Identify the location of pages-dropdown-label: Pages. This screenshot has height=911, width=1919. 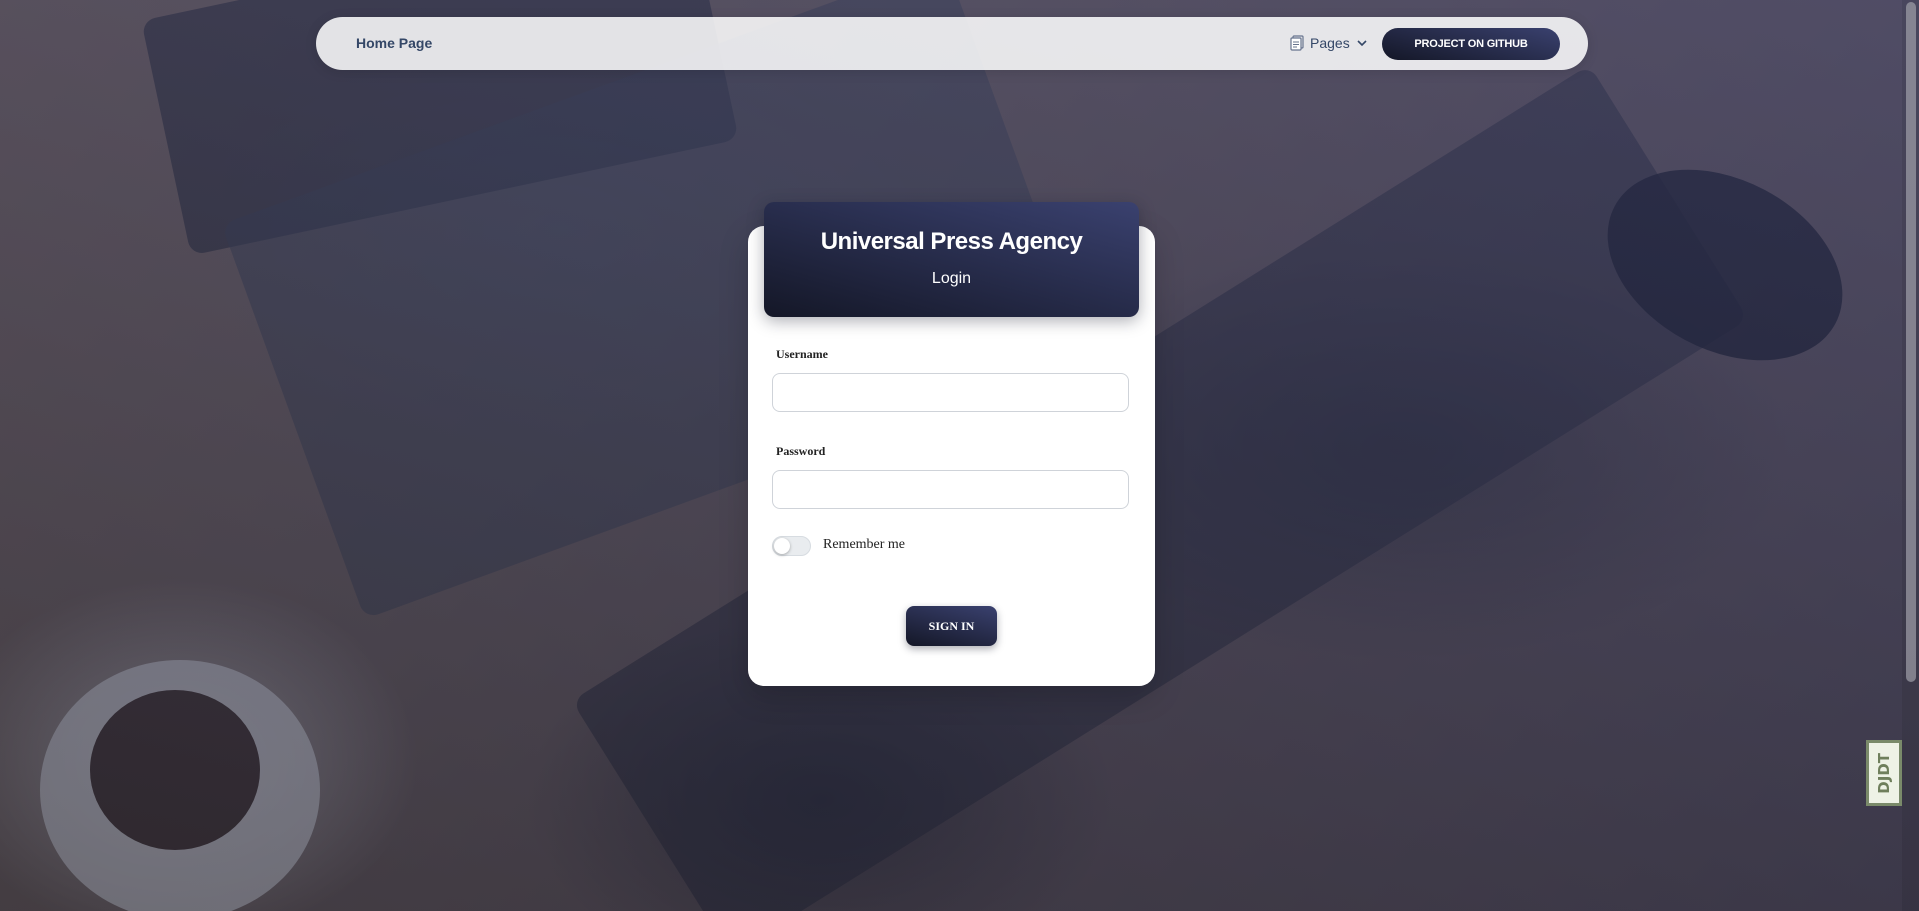
(1330, 43).